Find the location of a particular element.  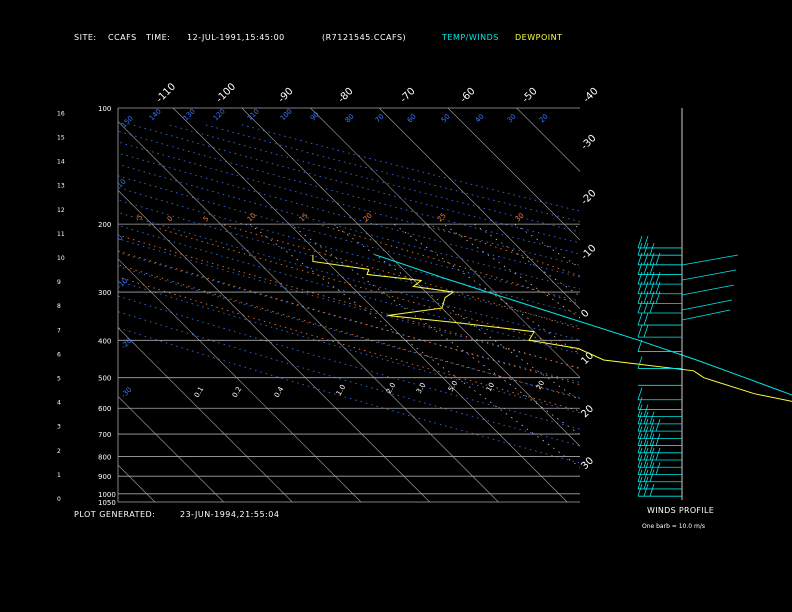

mixing-ratio-line is located at coordinates (511, 271).